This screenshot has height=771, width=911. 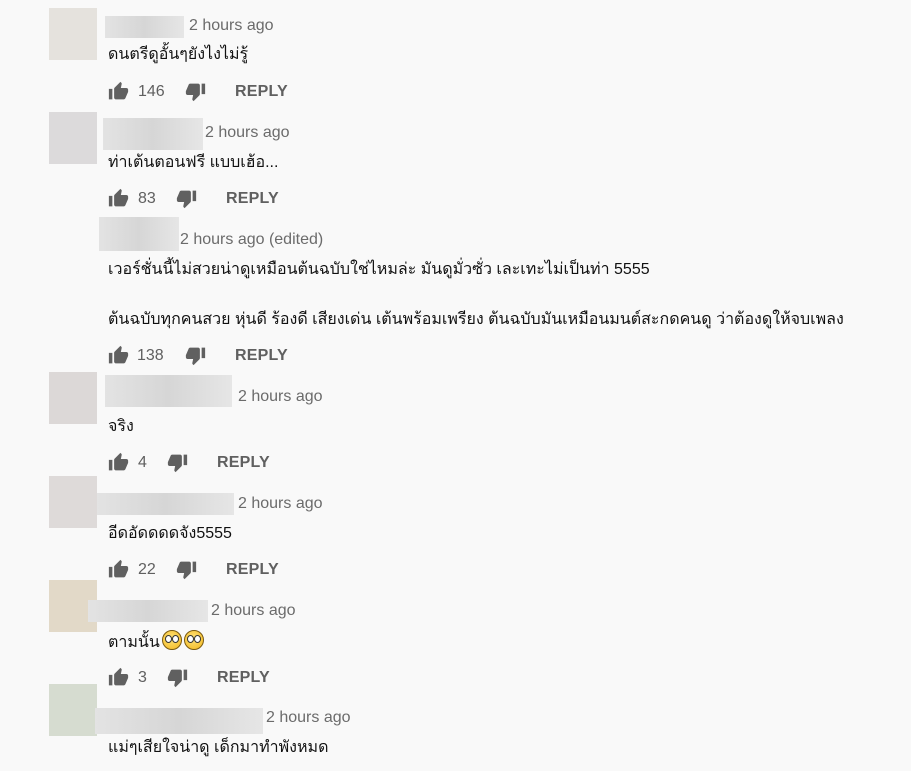 I want to click on like-count: 4, so click(x=142, y=462).